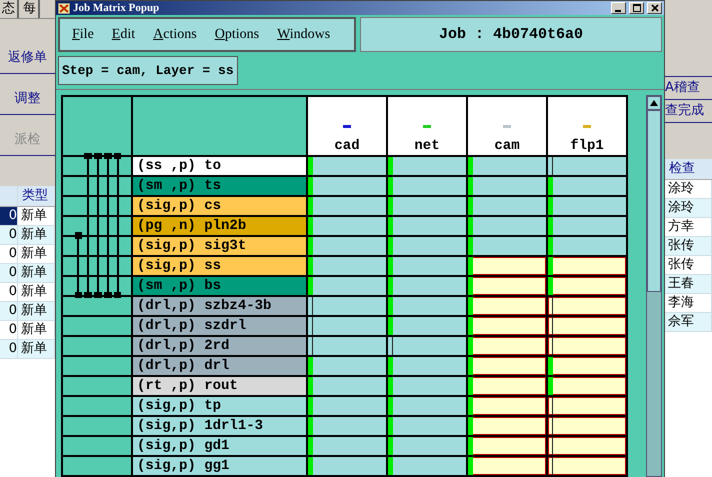 This screenshot has width=712, height=477. Describe the element at coordinates (83, 34) in the screenshot. I see `menu-item: File` at that location.